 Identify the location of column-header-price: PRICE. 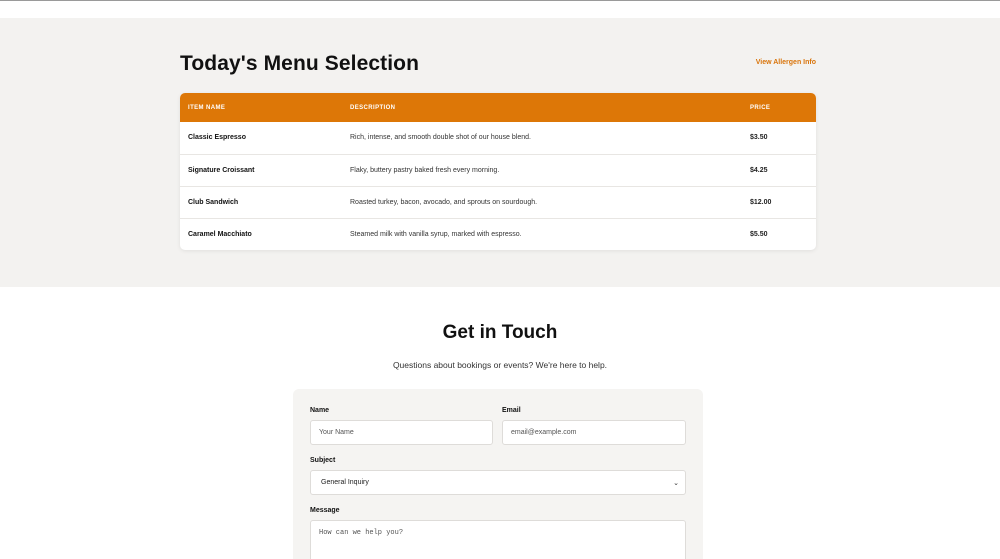
(760, 107).